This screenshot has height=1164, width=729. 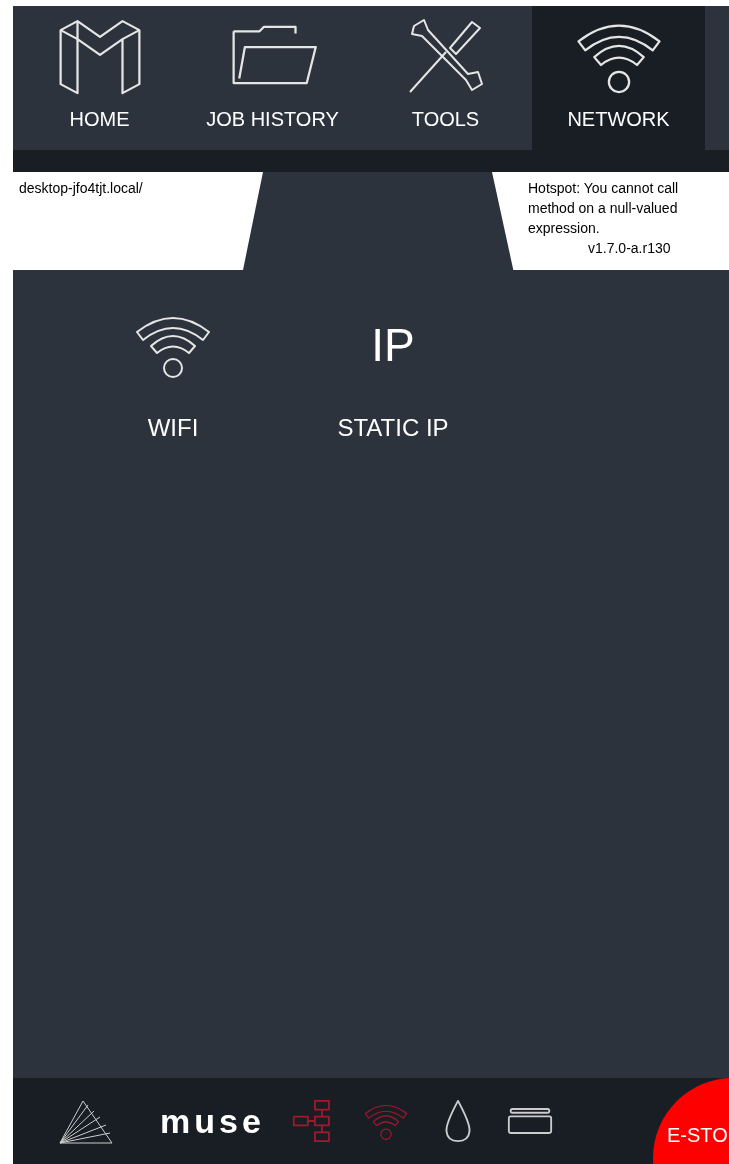 I want to click on status-message: expression., so click(x=564, y=228).